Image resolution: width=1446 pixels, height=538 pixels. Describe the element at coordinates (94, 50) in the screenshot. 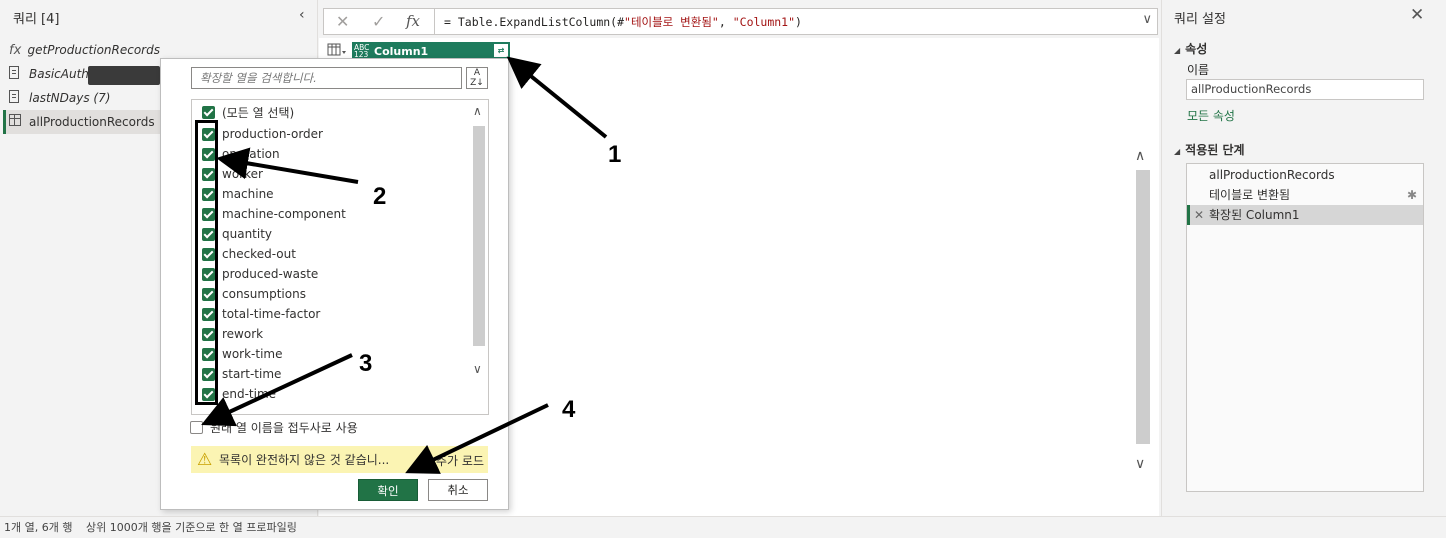

I see `query-item-label: getProductionRecords` at that location.